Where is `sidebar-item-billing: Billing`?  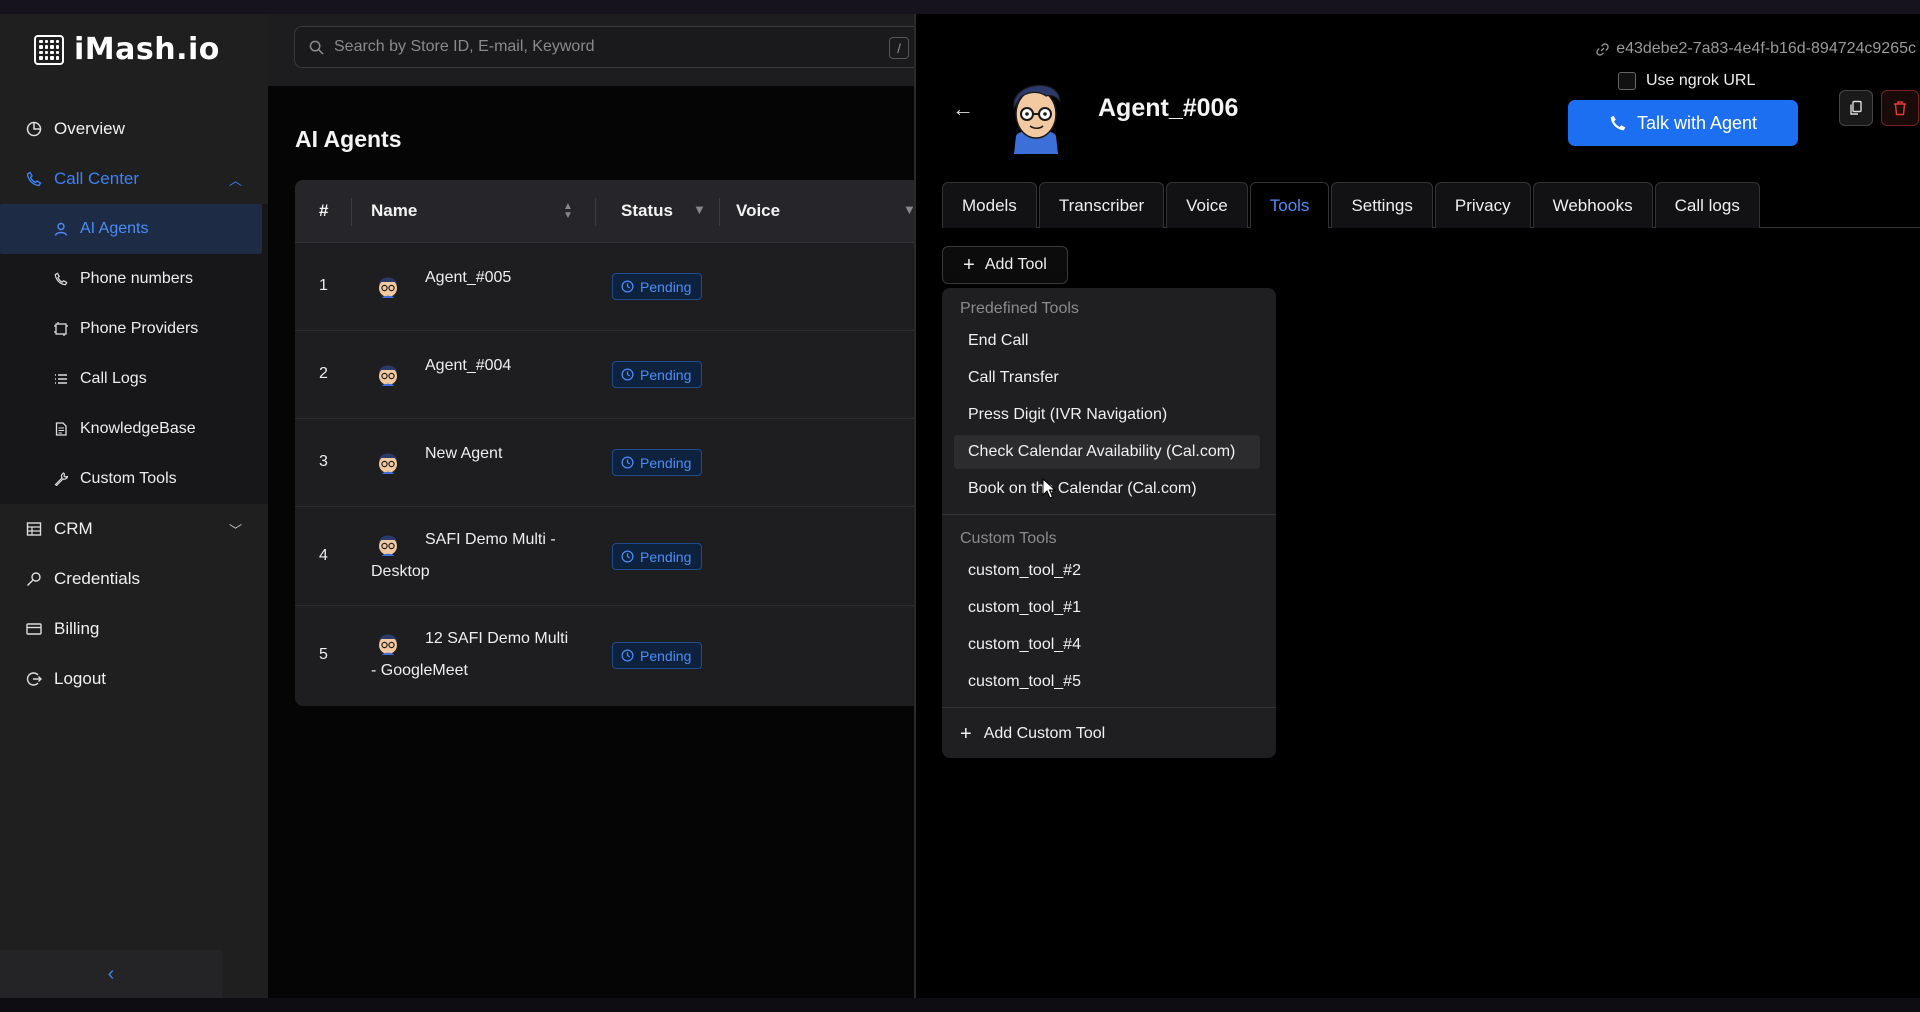
sidebar-item-billing: Billing is located at coordinates (134, 629).